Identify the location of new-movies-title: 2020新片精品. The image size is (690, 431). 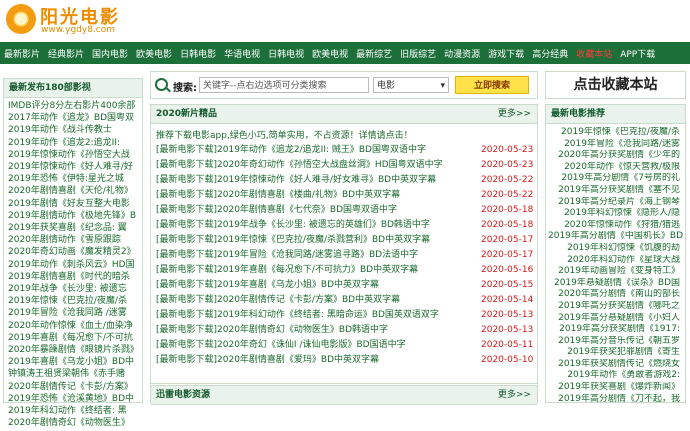
(187, 114).